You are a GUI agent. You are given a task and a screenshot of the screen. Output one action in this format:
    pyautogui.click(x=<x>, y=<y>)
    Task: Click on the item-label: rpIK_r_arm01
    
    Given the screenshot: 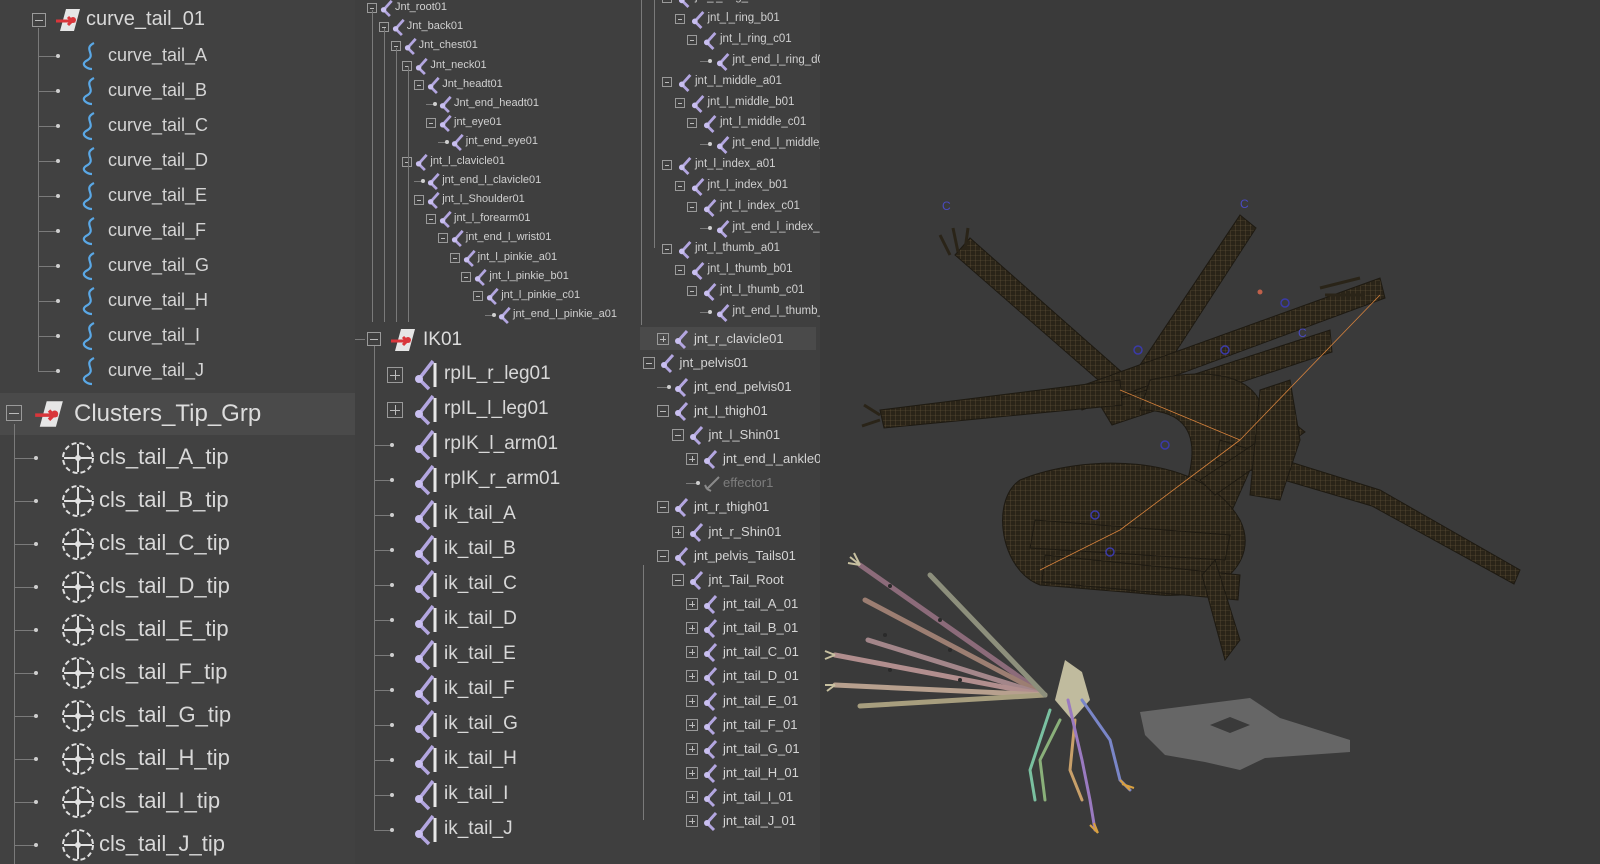 What is the action you would take?
    pyautogui.click(x=502, y=478)
    